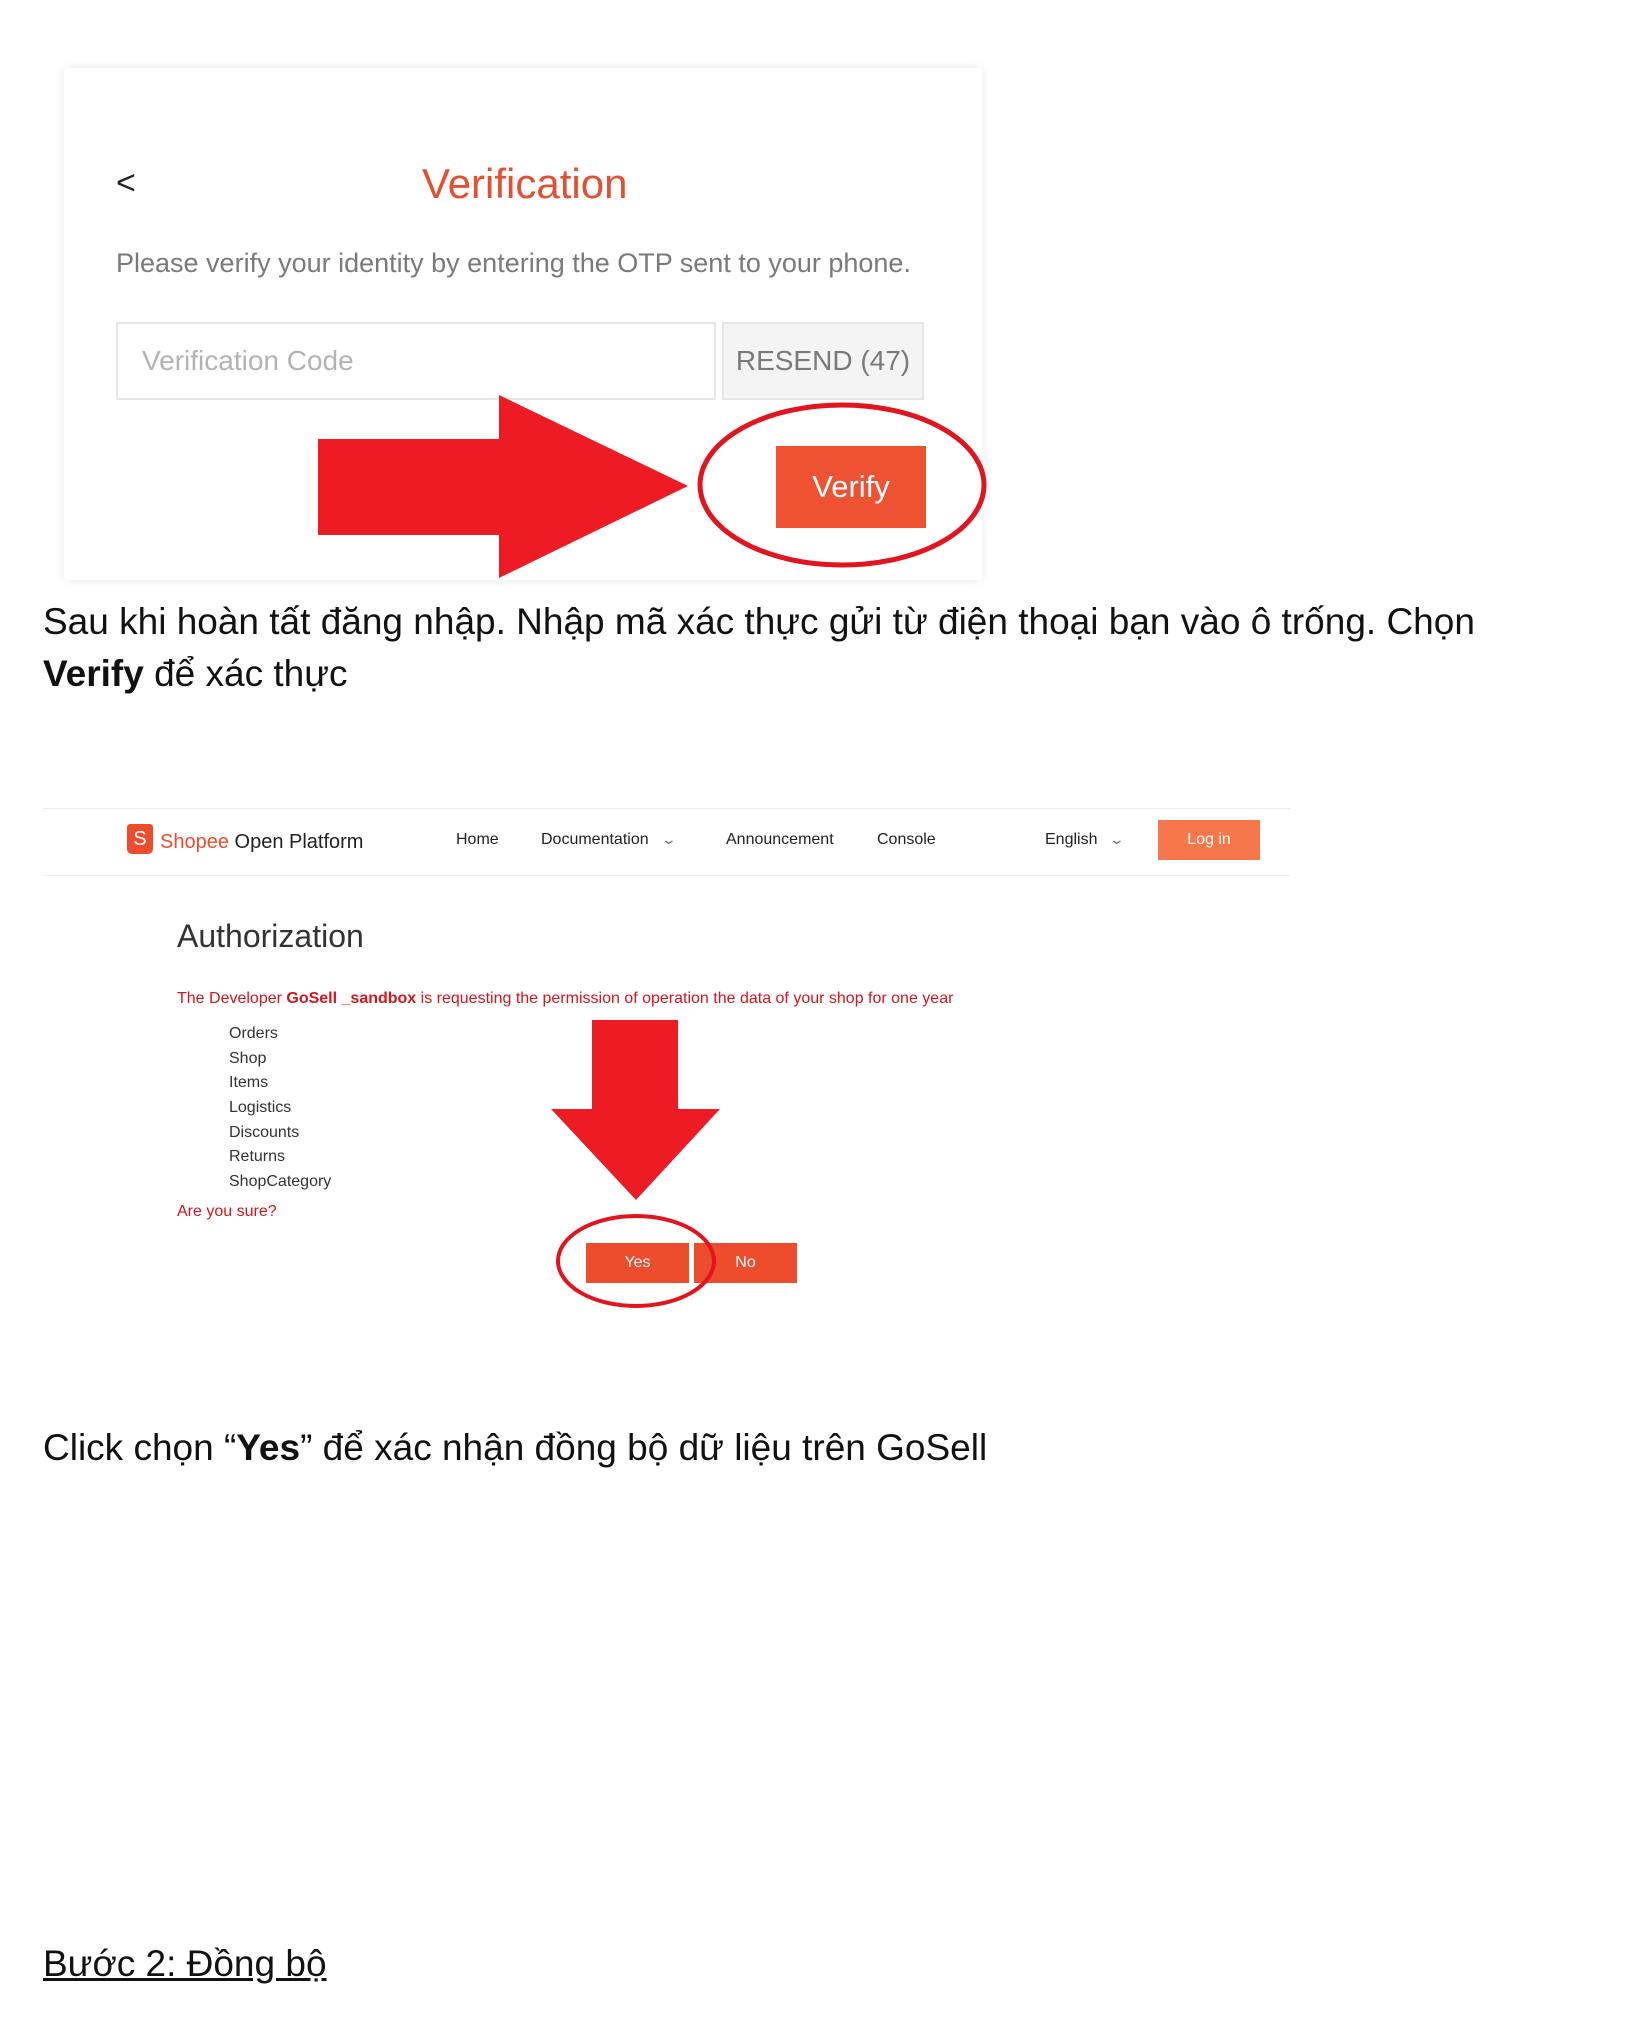 The width and height of the screenshot is (1641, 2031). Describe the element at coordinates (635, 1110) in the screenshot. I see `down-arrow-annotation` at that location.